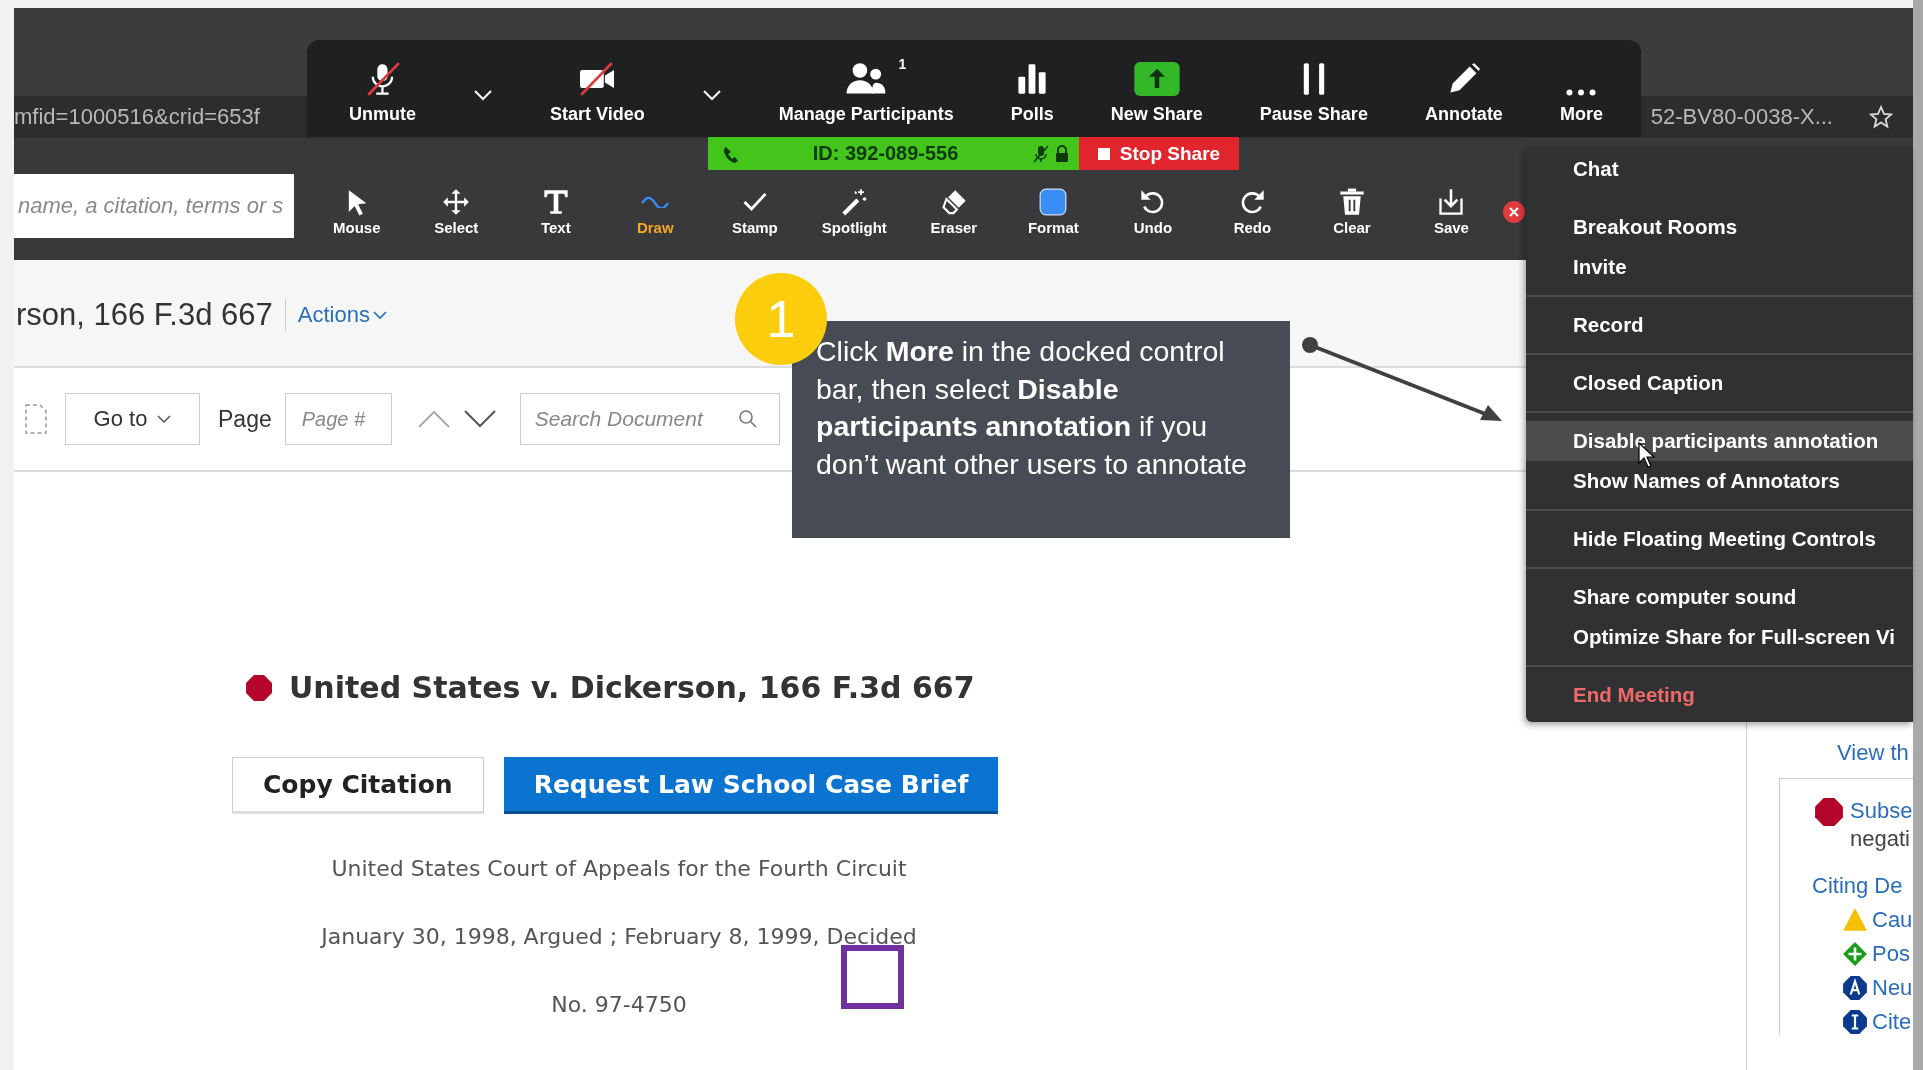  What do you see at coordinates (1719, 227) in the screenshot?
I see `menu-item: Breakout Rooms` at bounding box center [1719, 227].